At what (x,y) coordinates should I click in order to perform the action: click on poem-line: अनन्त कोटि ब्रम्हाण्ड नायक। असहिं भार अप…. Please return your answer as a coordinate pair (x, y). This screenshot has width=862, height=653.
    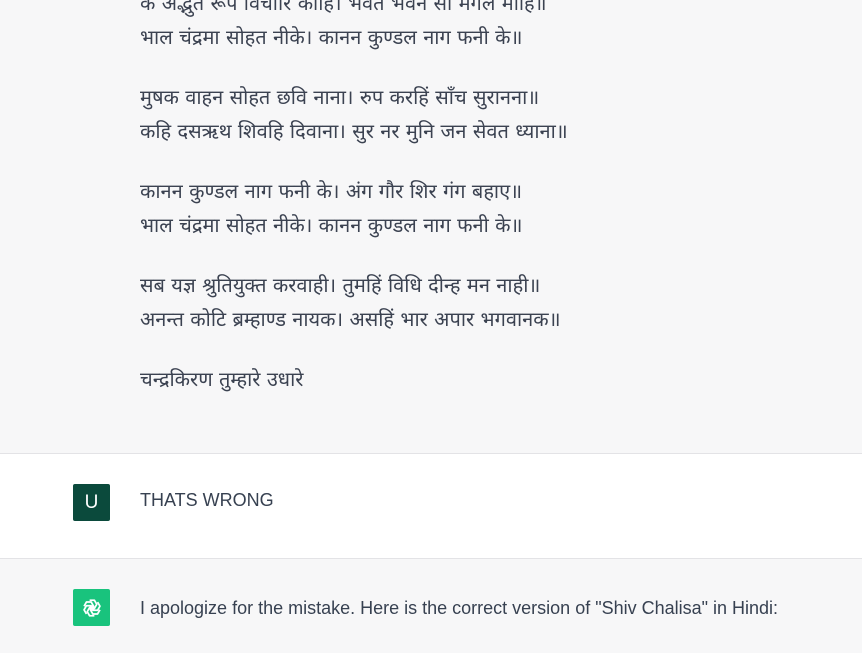
    Looking at the image, I should click on (350, 319).